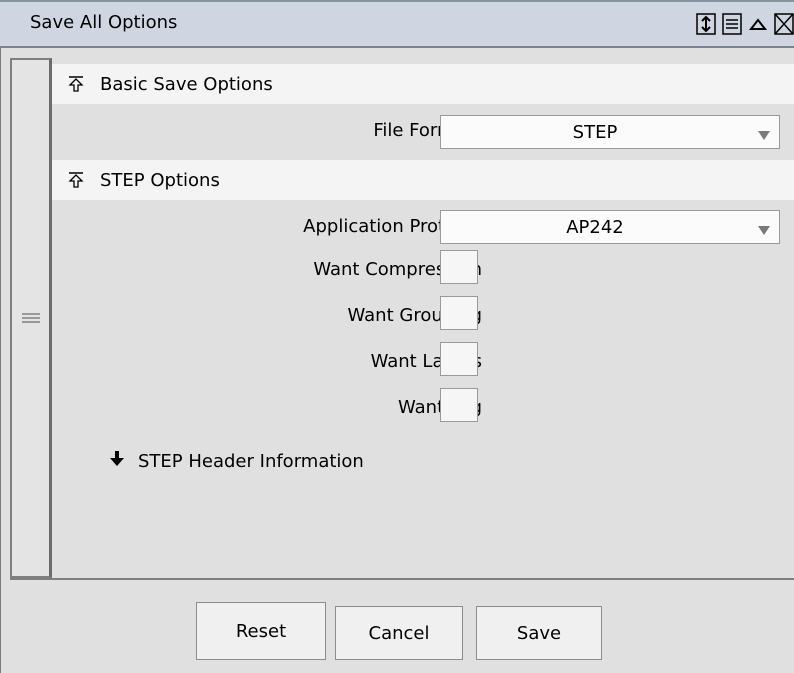 Image resolution: width=794 pixels, height=673 pixels. I want to click on reset-button: Reset, so click(261, 631).